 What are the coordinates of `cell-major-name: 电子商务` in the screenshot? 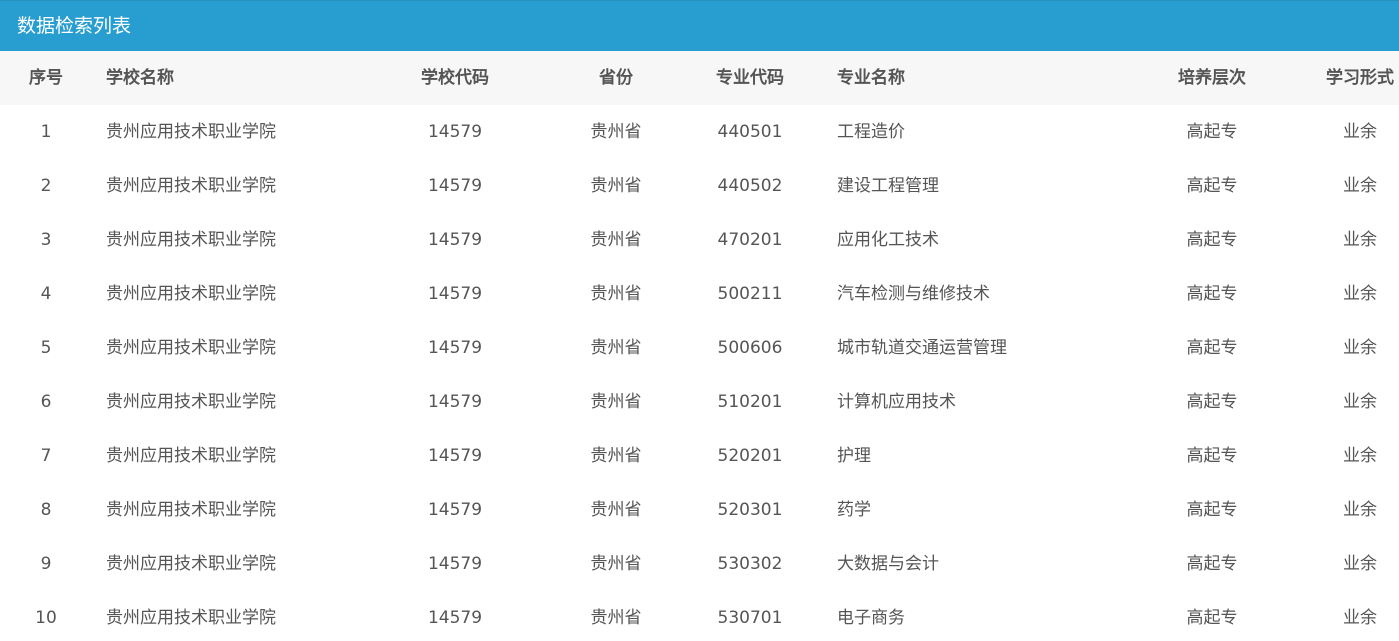 It's located at (871, 618).